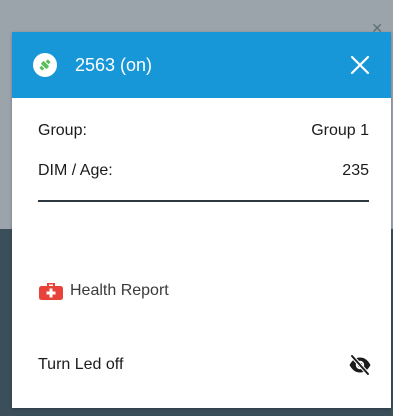 This screenshot has height=416, width=393. What do you see at coordinates (203, 131) in the screenshot?
I see `group-row: Group: Group 1` at bounding box center [203, 131].